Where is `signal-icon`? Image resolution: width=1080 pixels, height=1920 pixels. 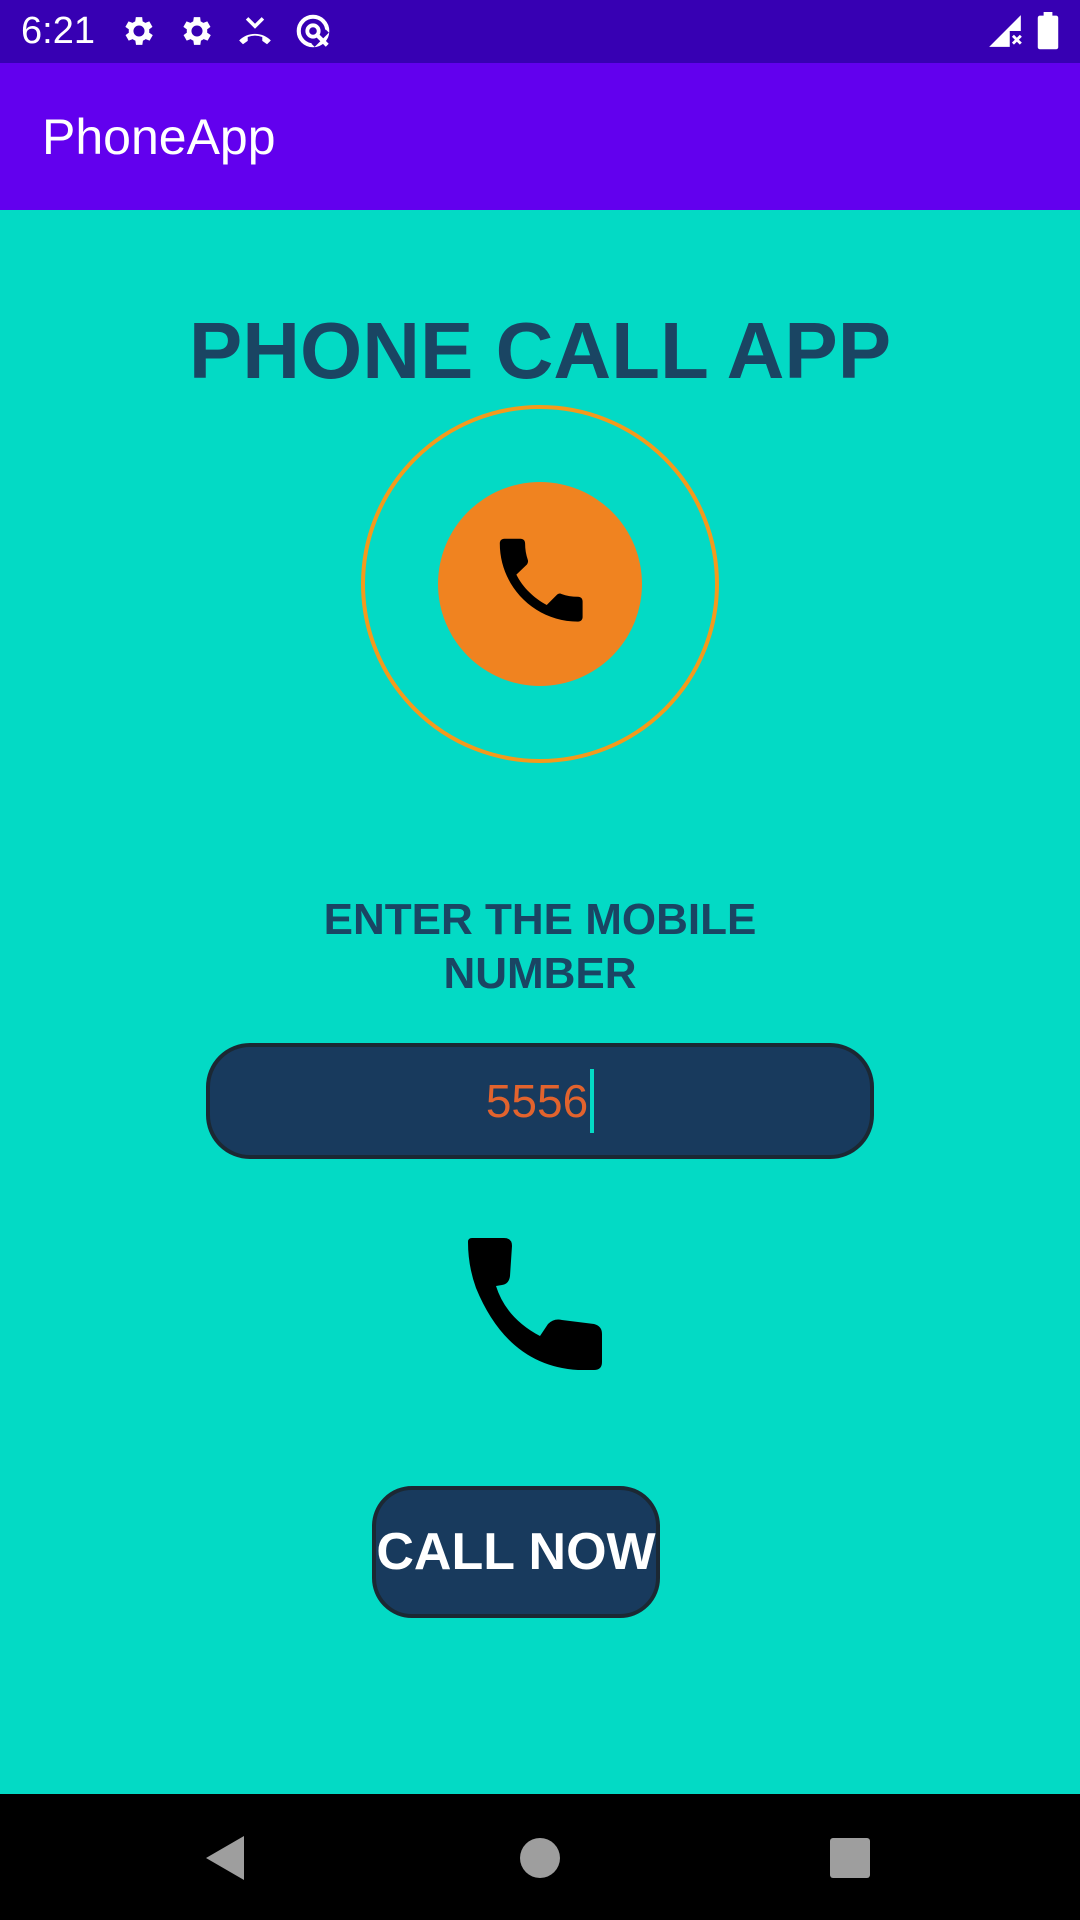 signal-icon is located at coordinates (1005, 31).